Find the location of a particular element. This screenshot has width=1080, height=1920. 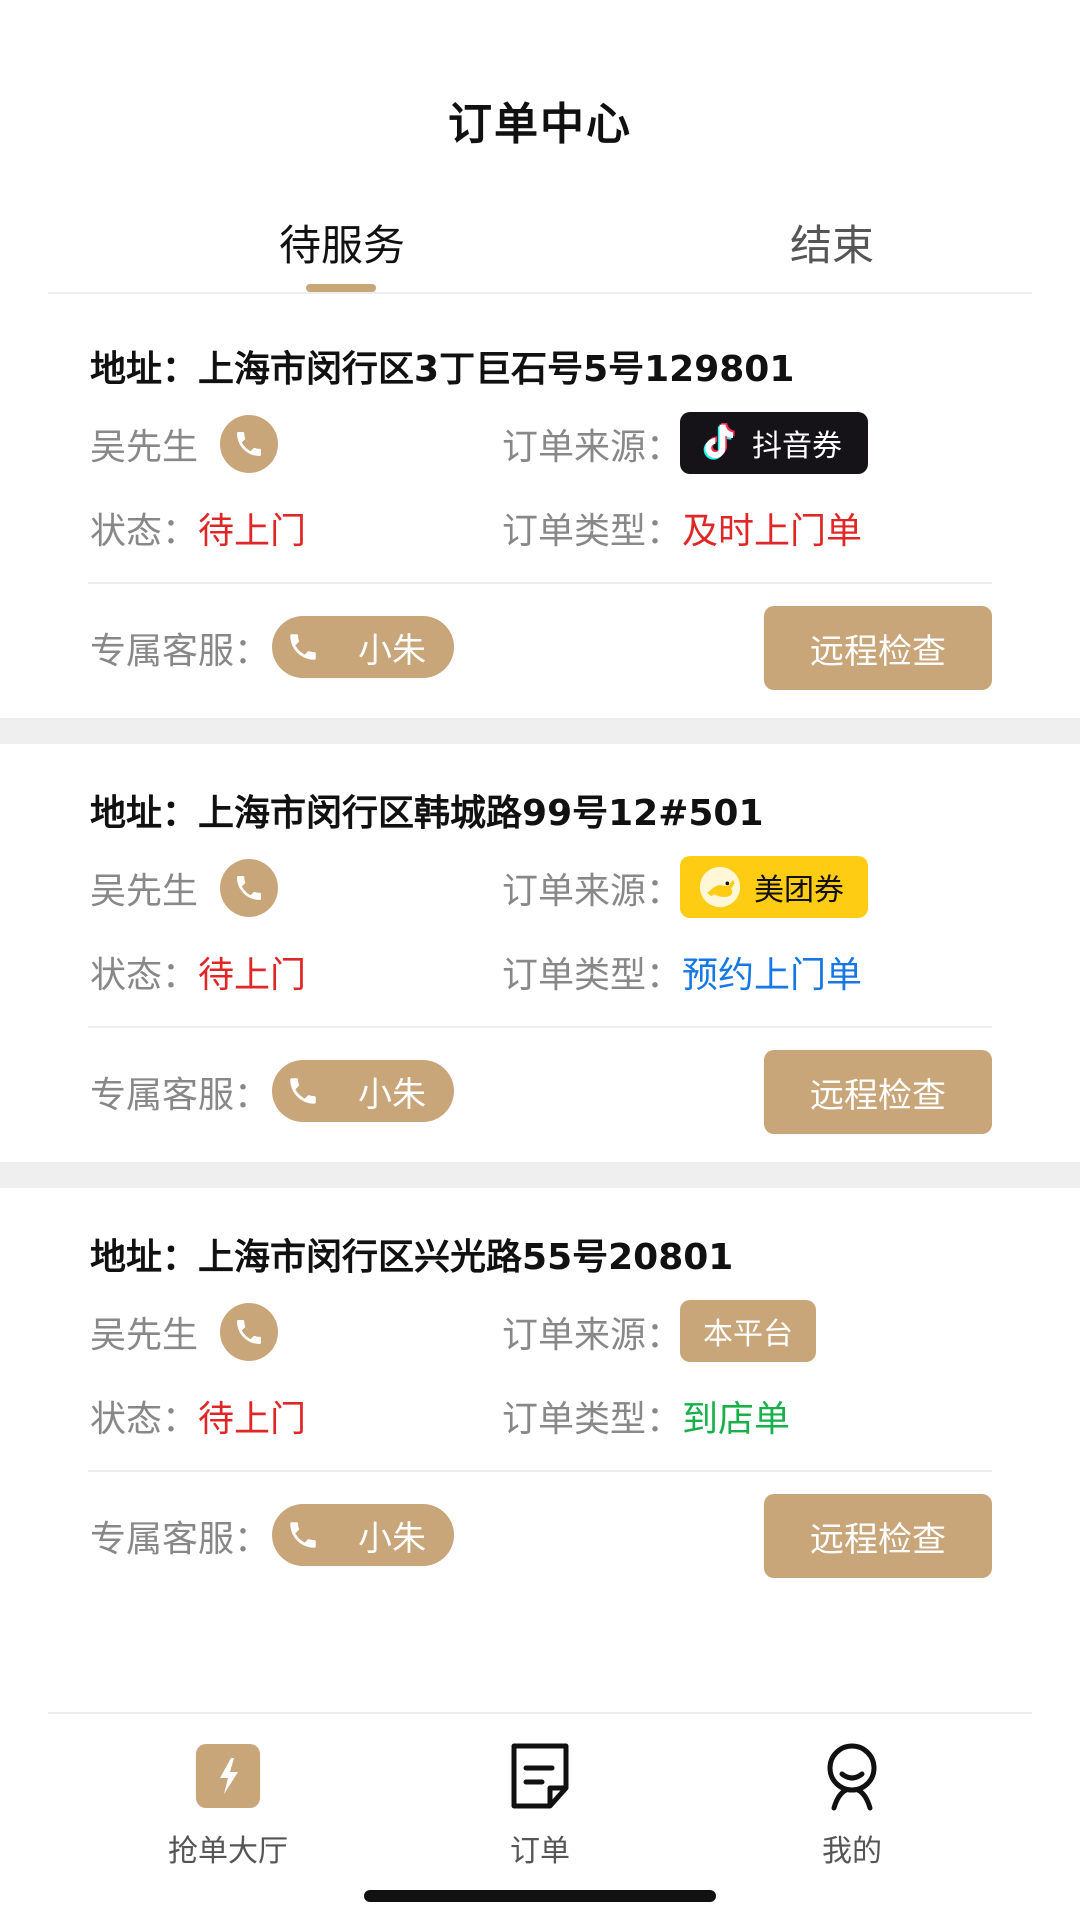

meituan-kangaroo-icon is located at coordinates (720, 887).